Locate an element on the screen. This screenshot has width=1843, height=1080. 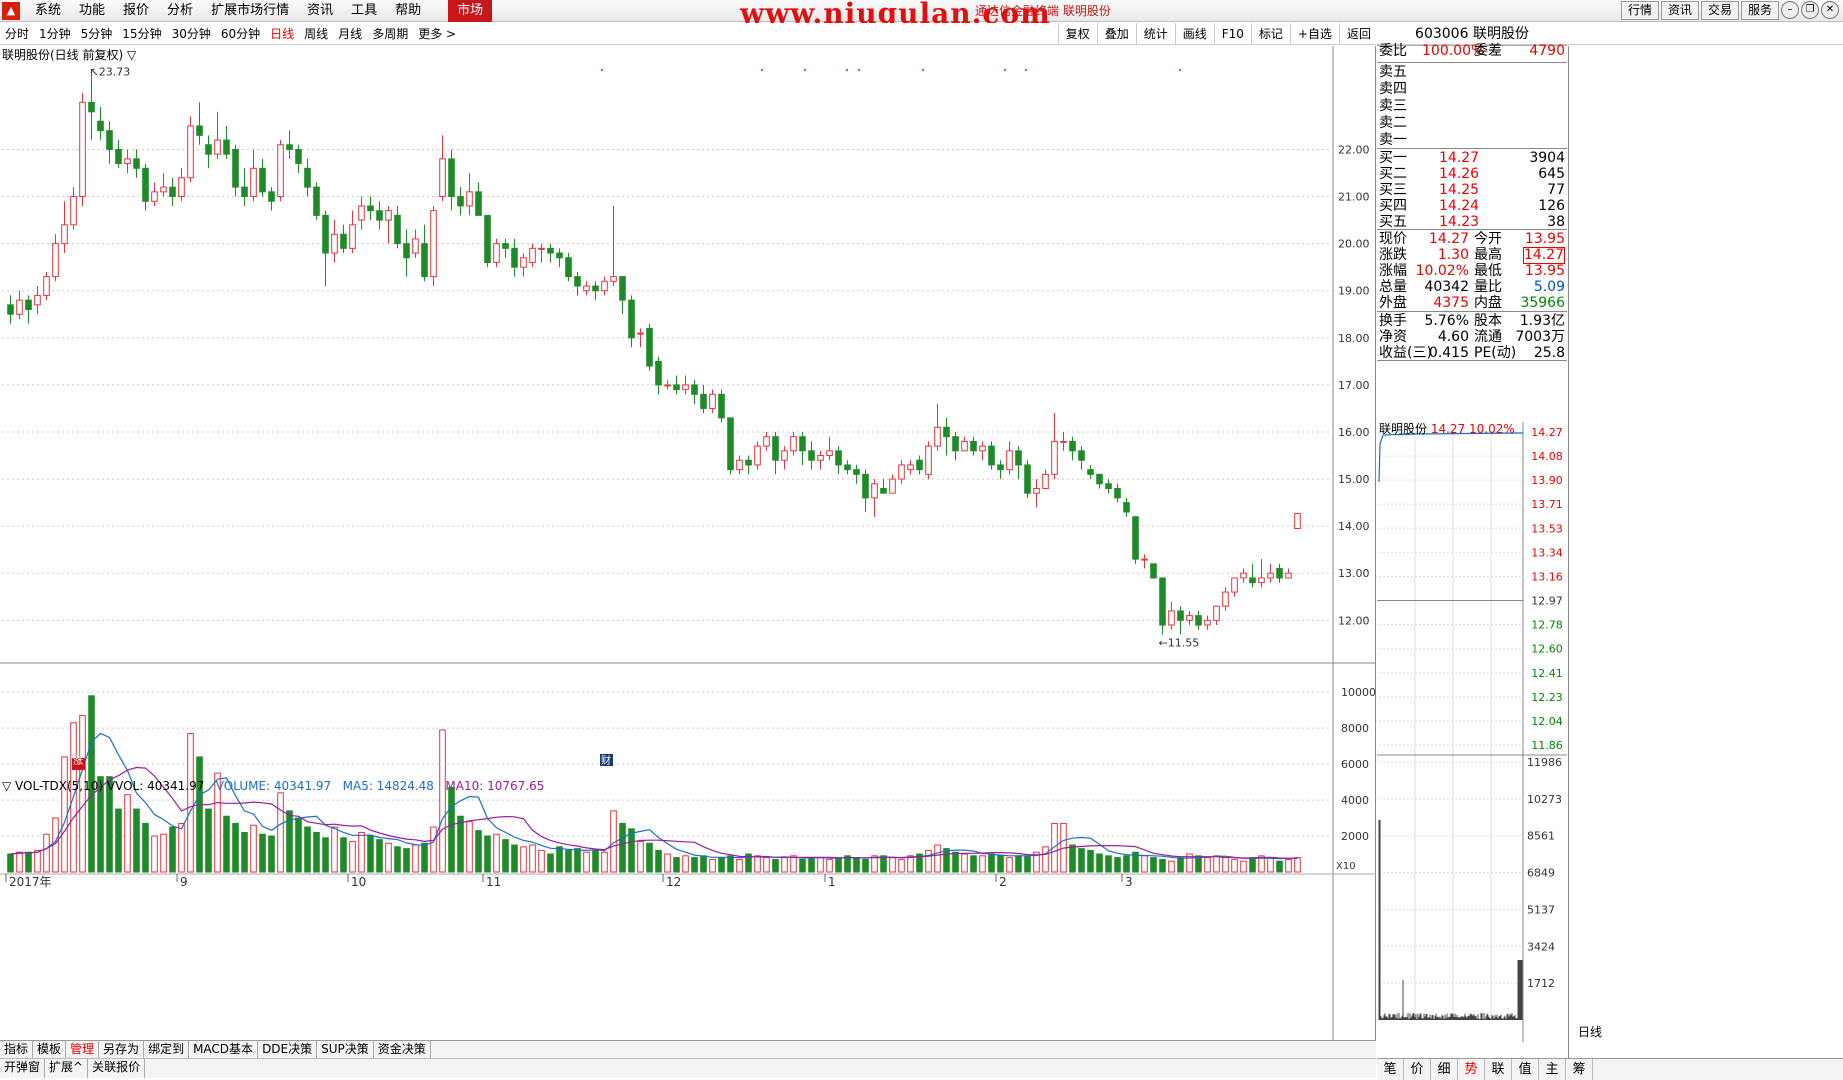
nav-细: 细 is located at coordinates (1444, 1069).